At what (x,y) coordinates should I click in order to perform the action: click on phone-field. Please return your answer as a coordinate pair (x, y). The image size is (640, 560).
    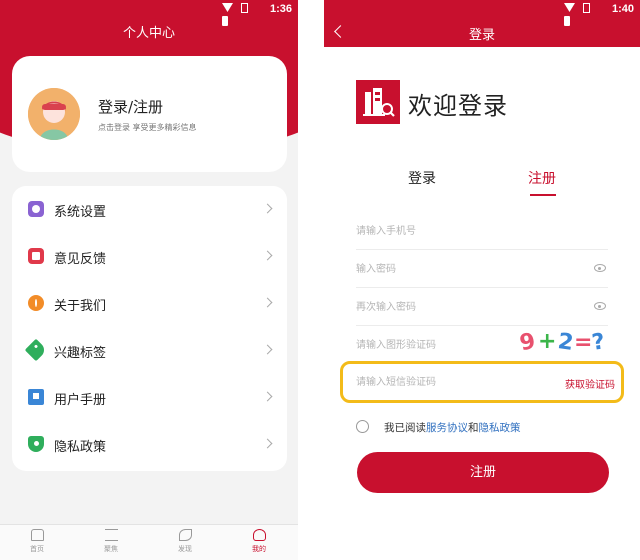
    Looking at the image, I should click on (482, 231).